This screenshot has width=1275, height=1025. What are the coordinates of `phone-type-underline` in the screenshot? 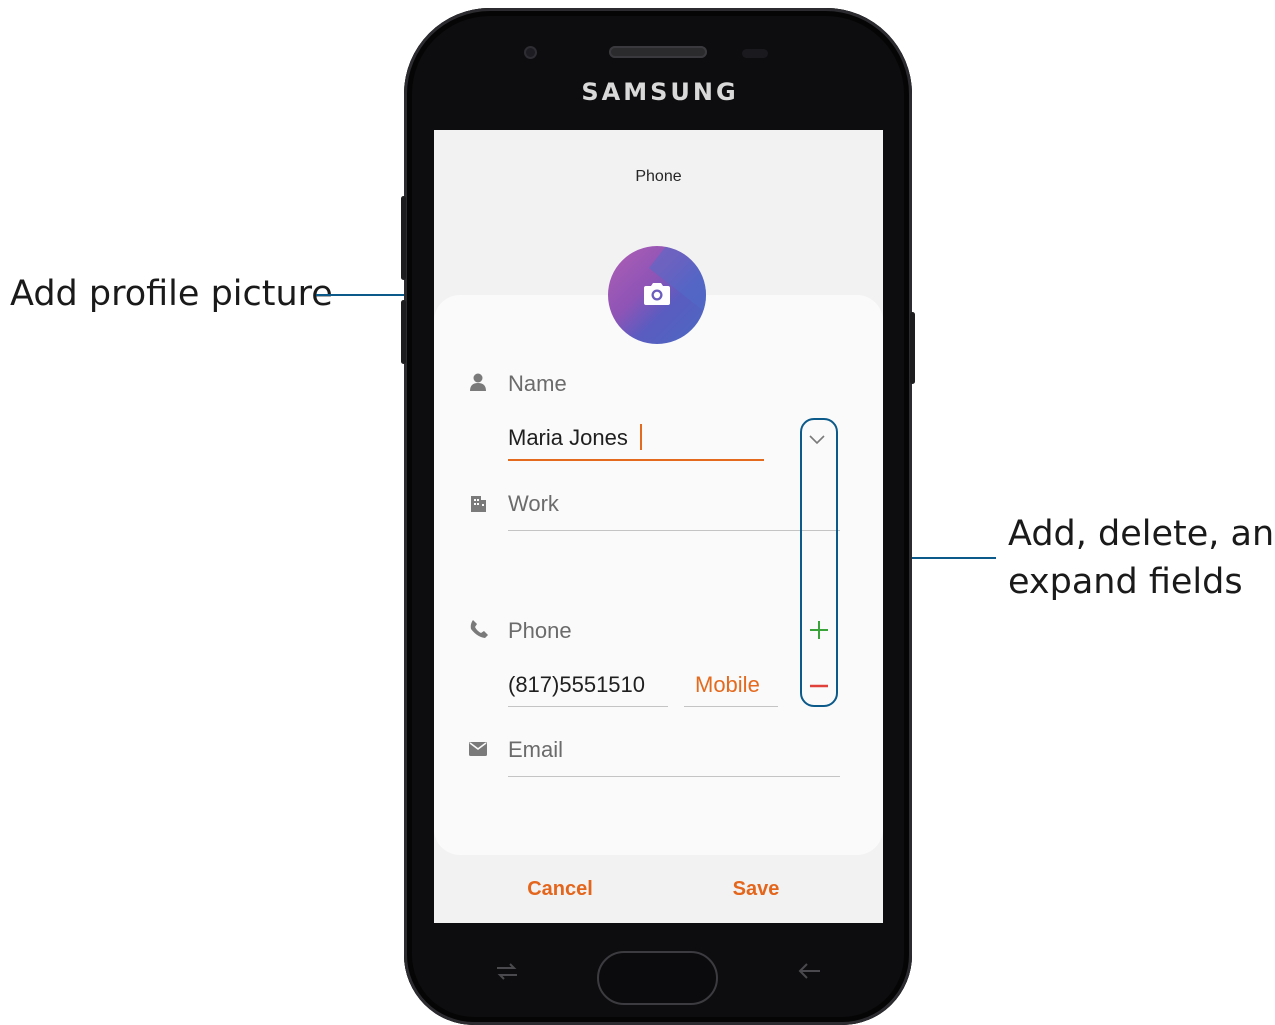 It's located at (731, 706).